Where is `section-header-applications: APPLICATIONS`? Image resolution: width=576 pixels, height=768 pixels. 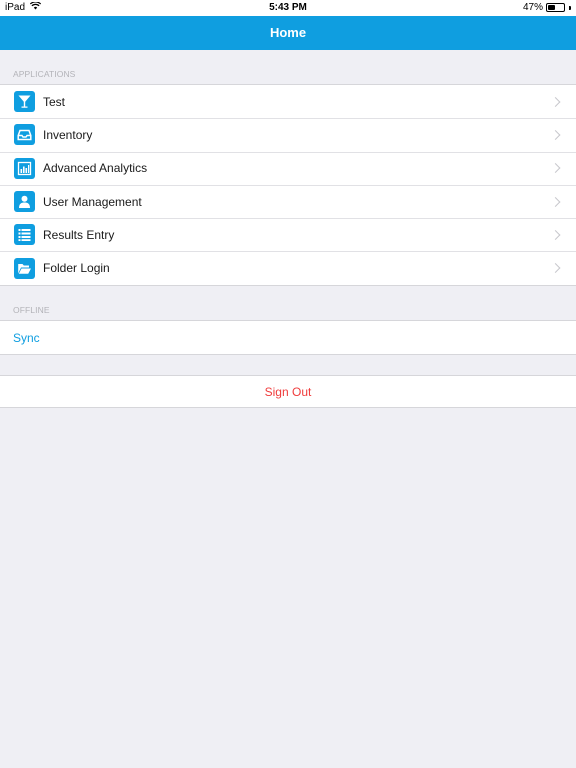 section-header-applications: APPLICATIONS is located at coordinates (44, 74).